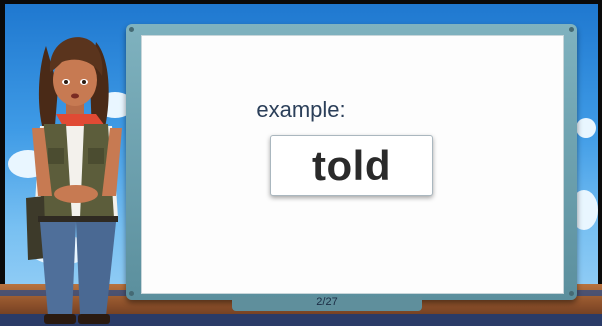 Image resolution: width=602 pixels, height=326 pixels. What do you see at coordinates (2, 163) in the screenshot?
I see `left-edge` at bounding box center [2, 163].